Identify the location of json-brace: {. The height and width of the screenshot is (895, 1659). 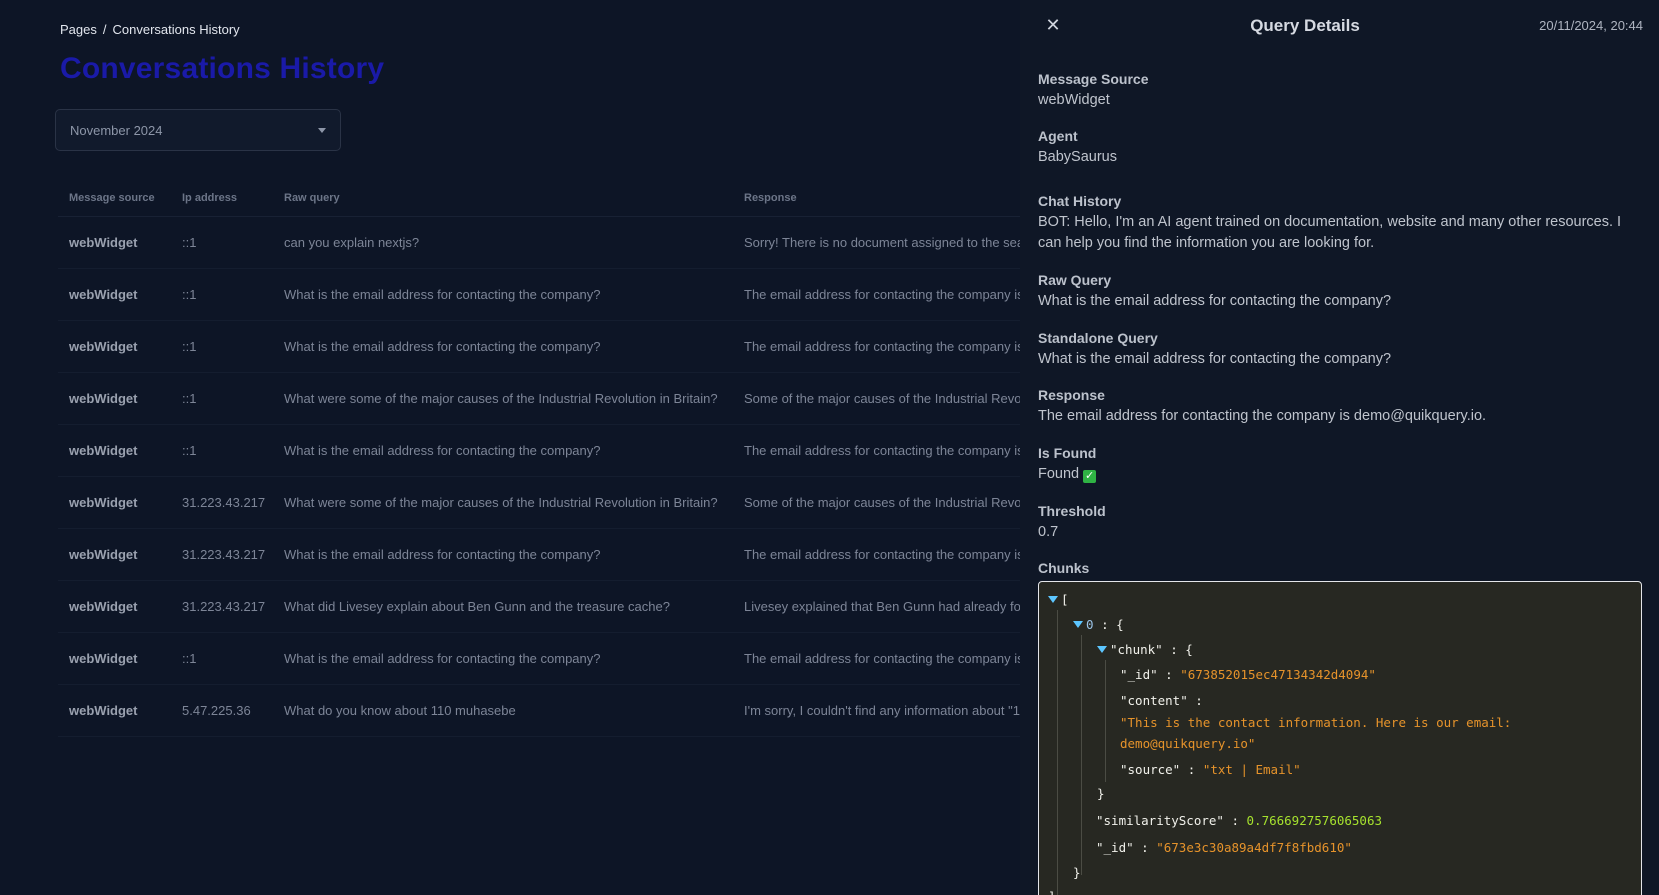
(1189, 649).